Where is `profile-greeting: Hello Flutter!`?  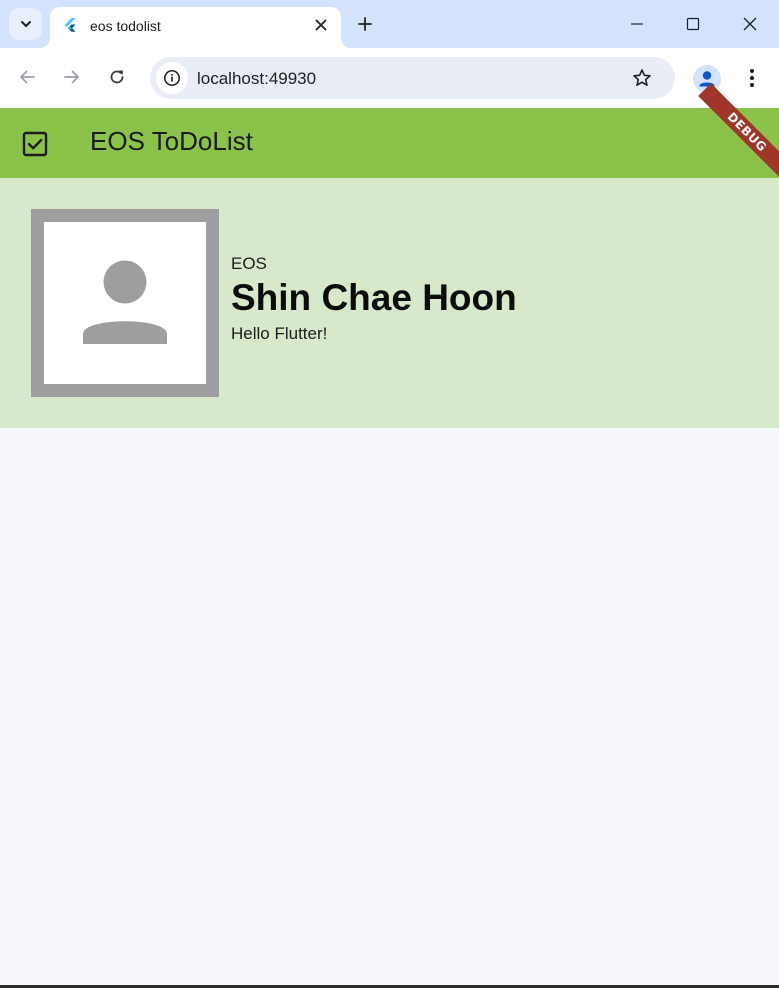 profile-greeting: Hello Flutter! is located at coordinates (279, 333).